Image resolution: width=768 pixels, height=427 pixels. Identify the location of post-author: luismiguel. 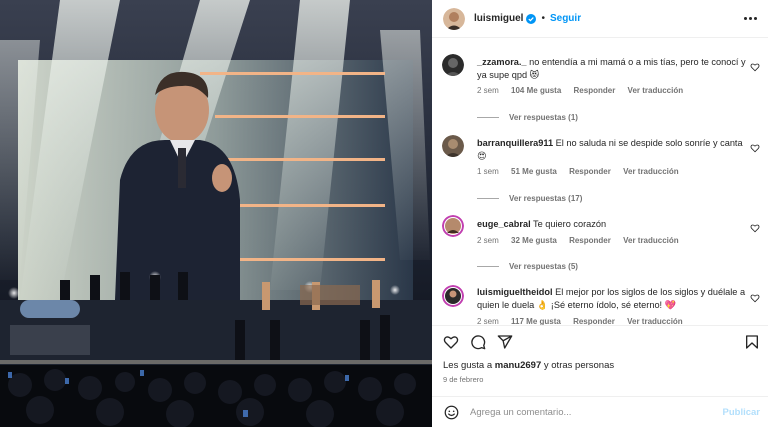
(498, 18).